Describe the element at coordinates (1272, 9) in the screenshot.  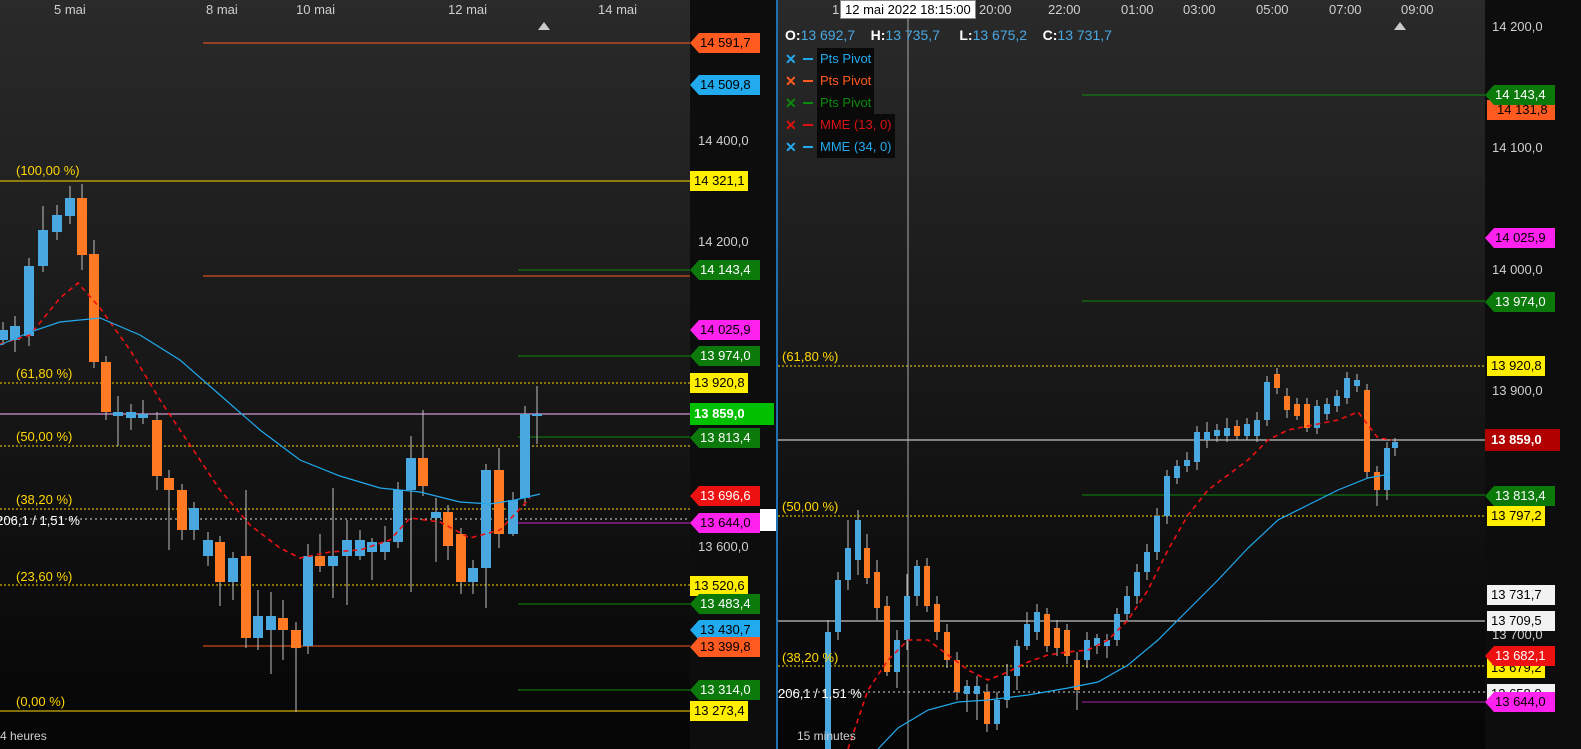
I see `right-time-label: 05:00` at that location.